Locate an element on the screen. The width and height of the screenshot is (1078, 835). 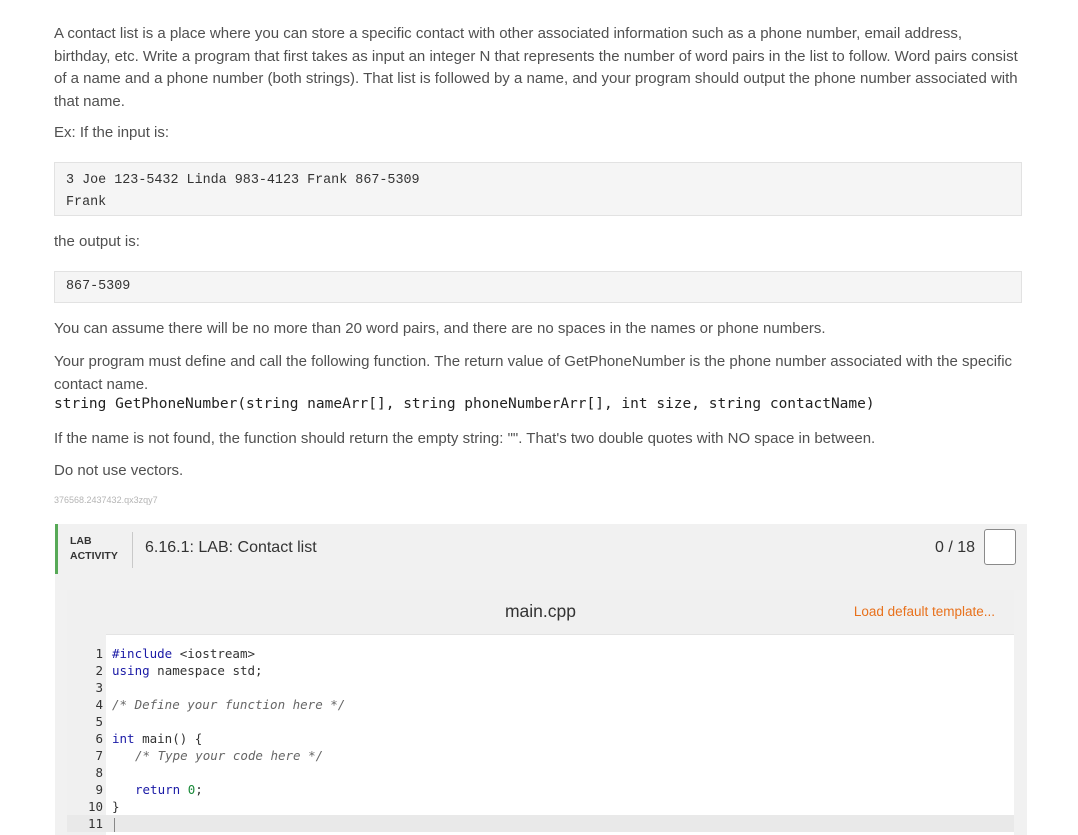
code-line: 2 using namespace std; is located at coordinates (540, 670).